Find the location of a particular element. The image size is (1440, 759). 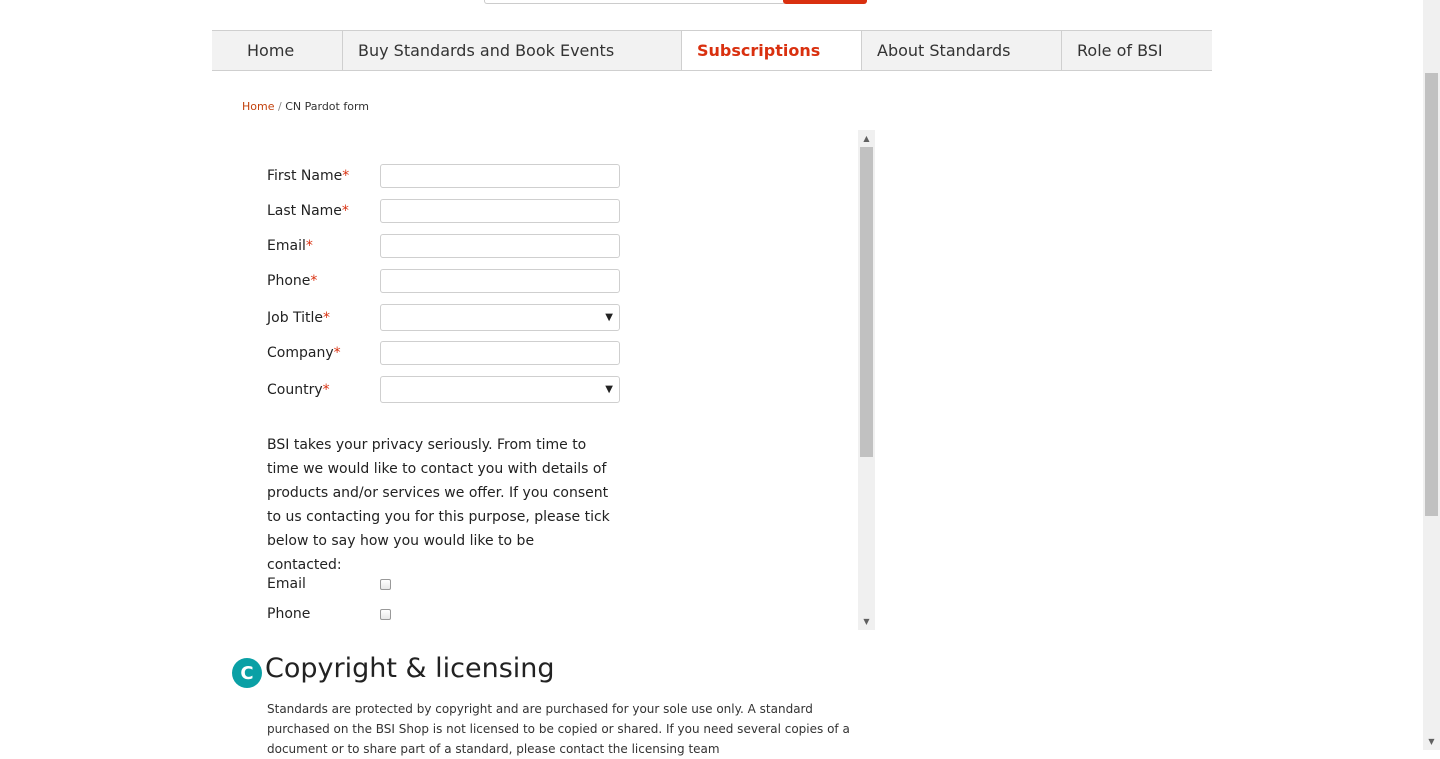

company-row: Company* is located at coordinates (443, 353).